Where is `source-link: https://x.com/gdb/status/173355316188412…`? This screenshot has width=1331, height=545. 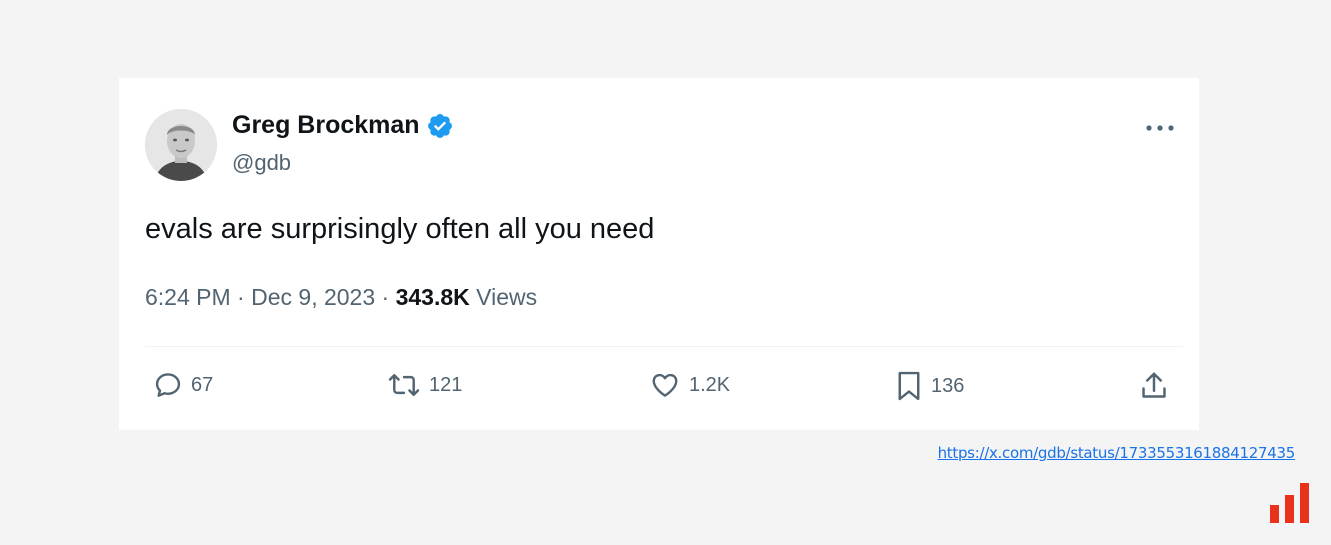
source-link: https://x.com/gdb/status/173355316188412… is located at coordinates (1117, 453).